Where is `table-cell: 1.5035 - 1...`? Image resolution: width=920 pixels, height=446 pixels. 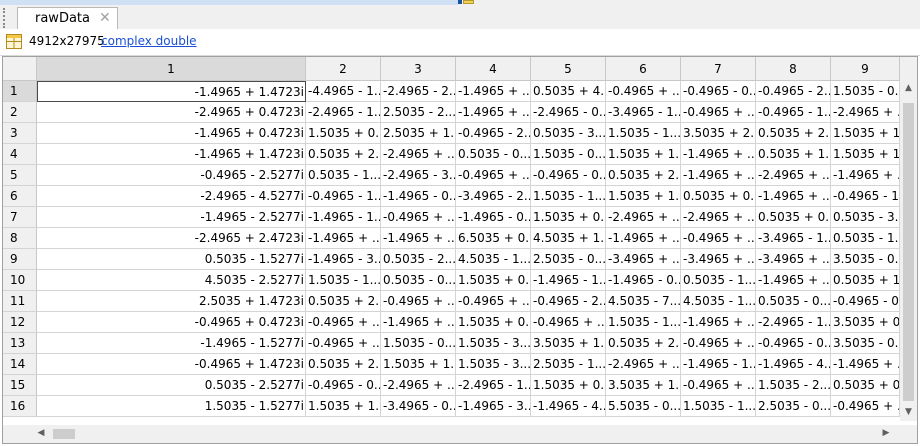 table-cell: 1.5035 - 1... is located at coordinates (343, 280).